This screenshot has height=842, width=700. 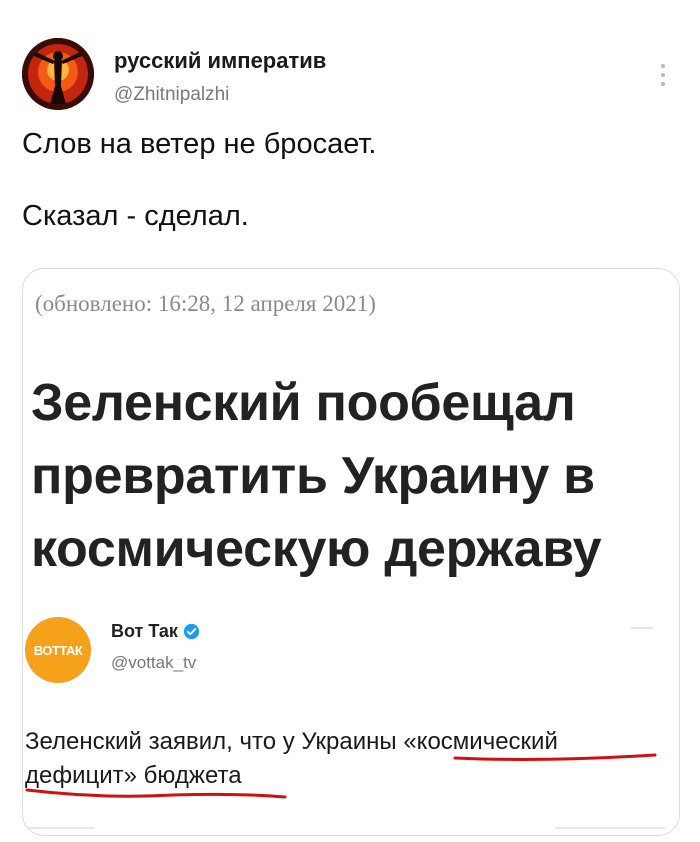 What do you see at coordinates (642, 628) in the screenshot?
I see `embed-divider` at bounding box center [642, 628].